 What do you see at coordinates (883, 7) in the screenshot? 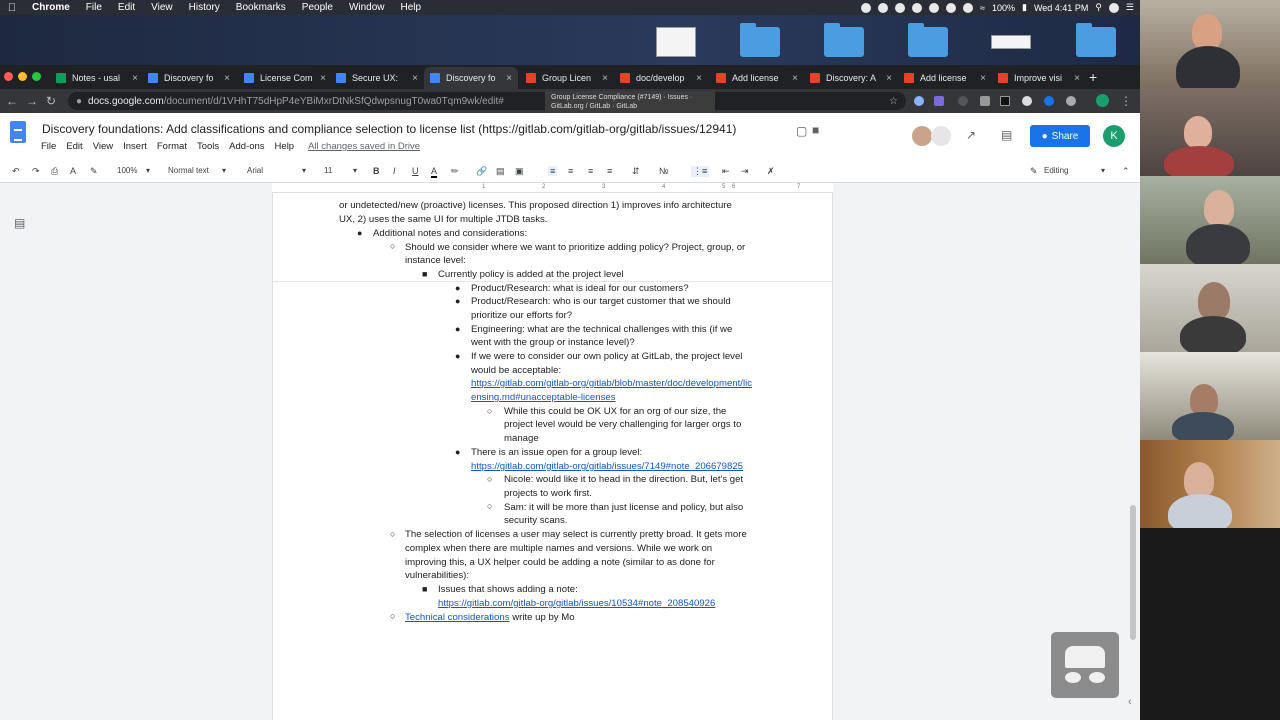
I see `app-icon` at bounding box center [883, 7].